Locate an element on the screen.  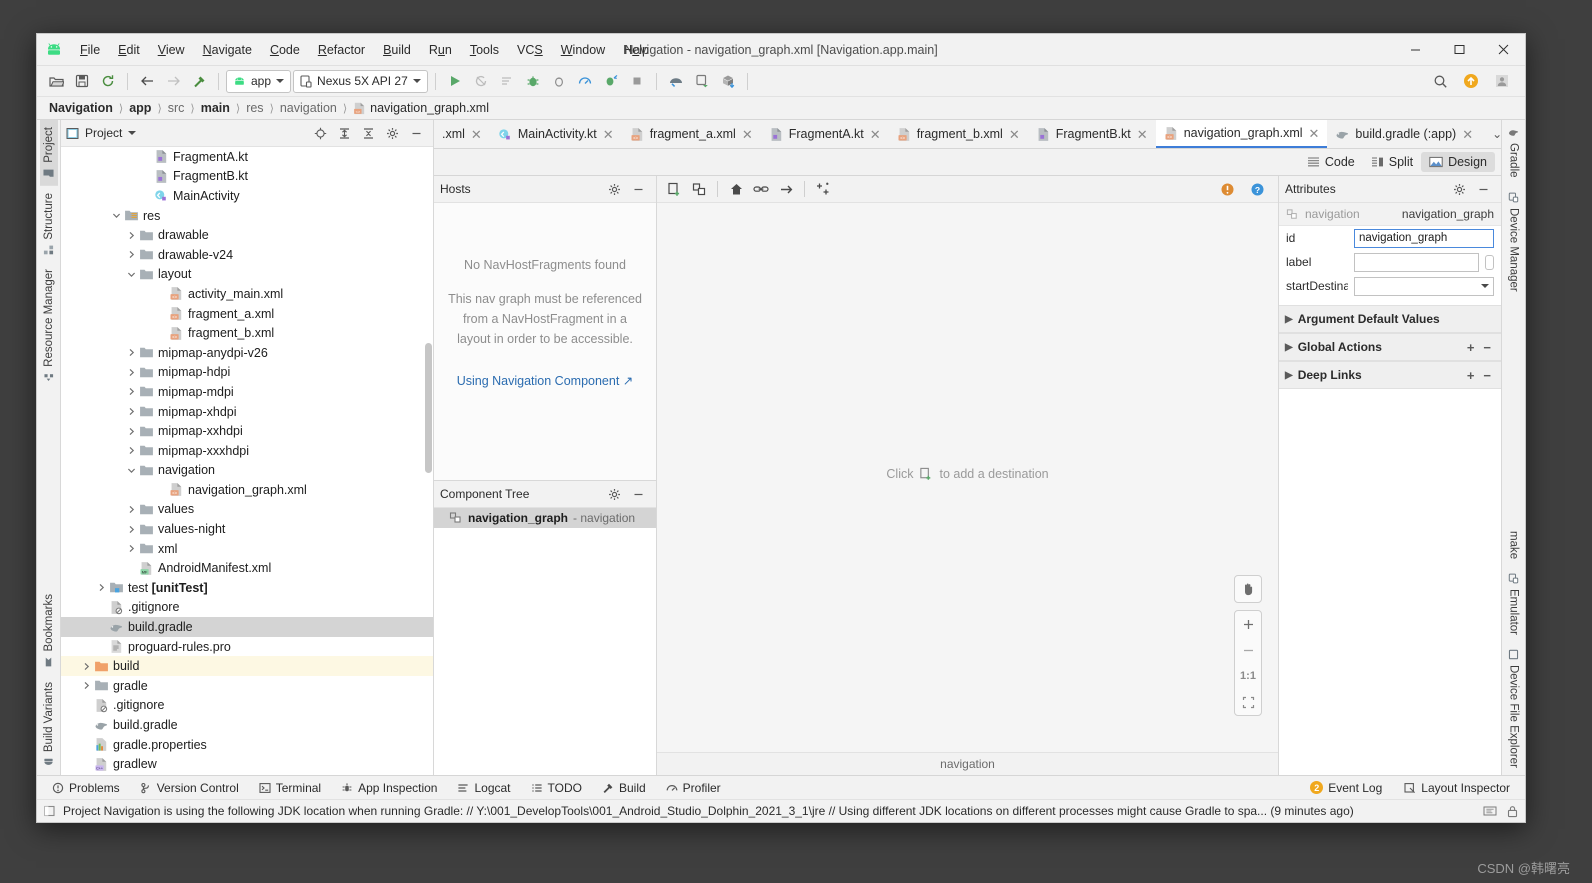
attribute-input-id: navigation_graph is located at coordinates (1424, 238).